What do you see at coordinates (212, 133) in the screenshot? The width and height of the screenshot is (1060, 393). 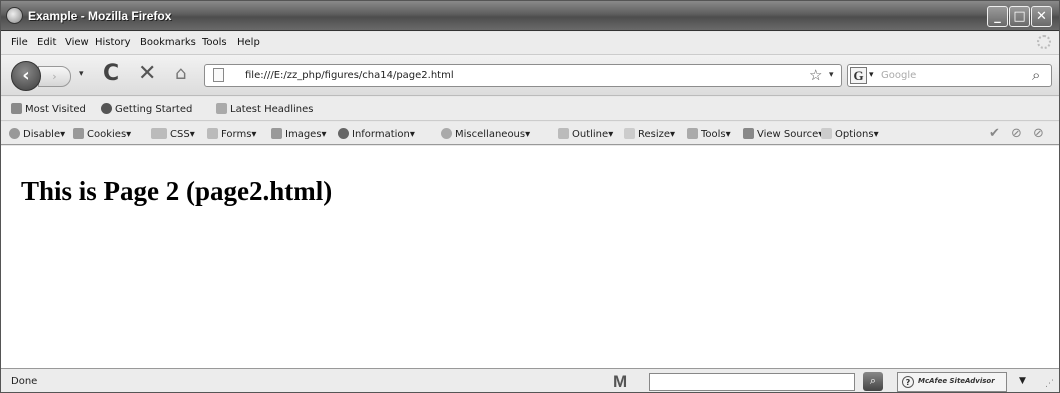 I see `forms-icon` at bounding box center [212, 133].